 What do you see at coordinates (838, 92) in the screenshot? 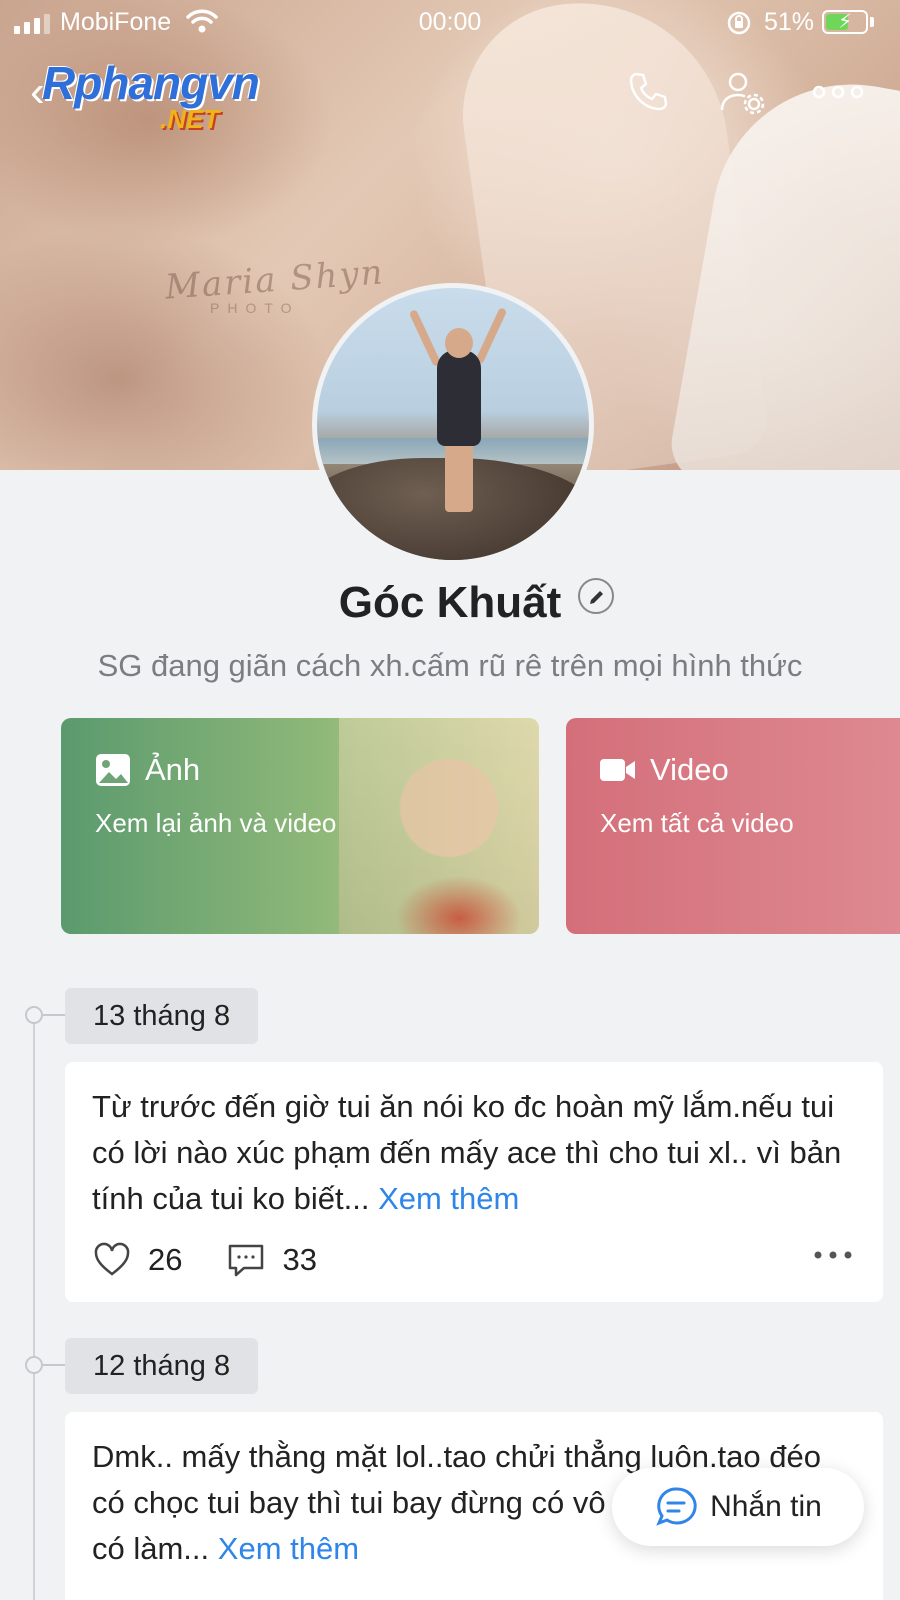
I see `more-icon` at bounding box center [838, 92].